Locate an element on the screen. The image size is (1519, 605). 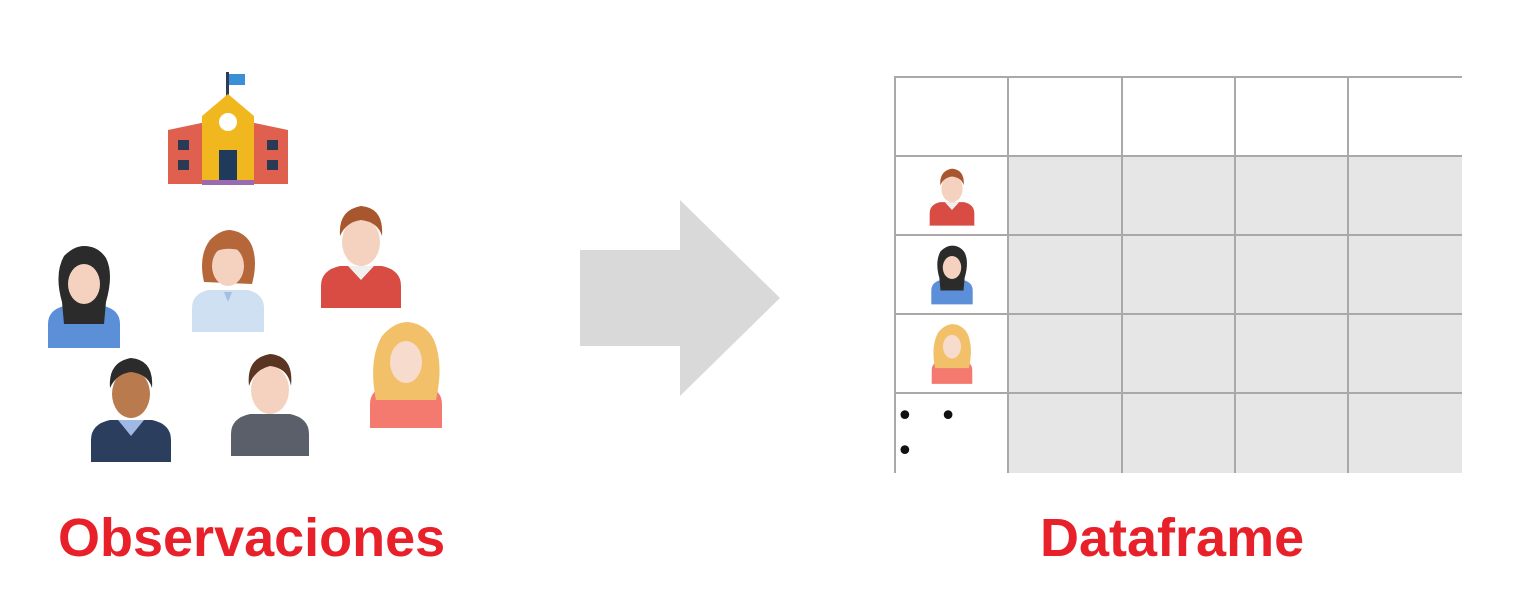
man-dark-skin-icon is located at coordinates (131, 410).